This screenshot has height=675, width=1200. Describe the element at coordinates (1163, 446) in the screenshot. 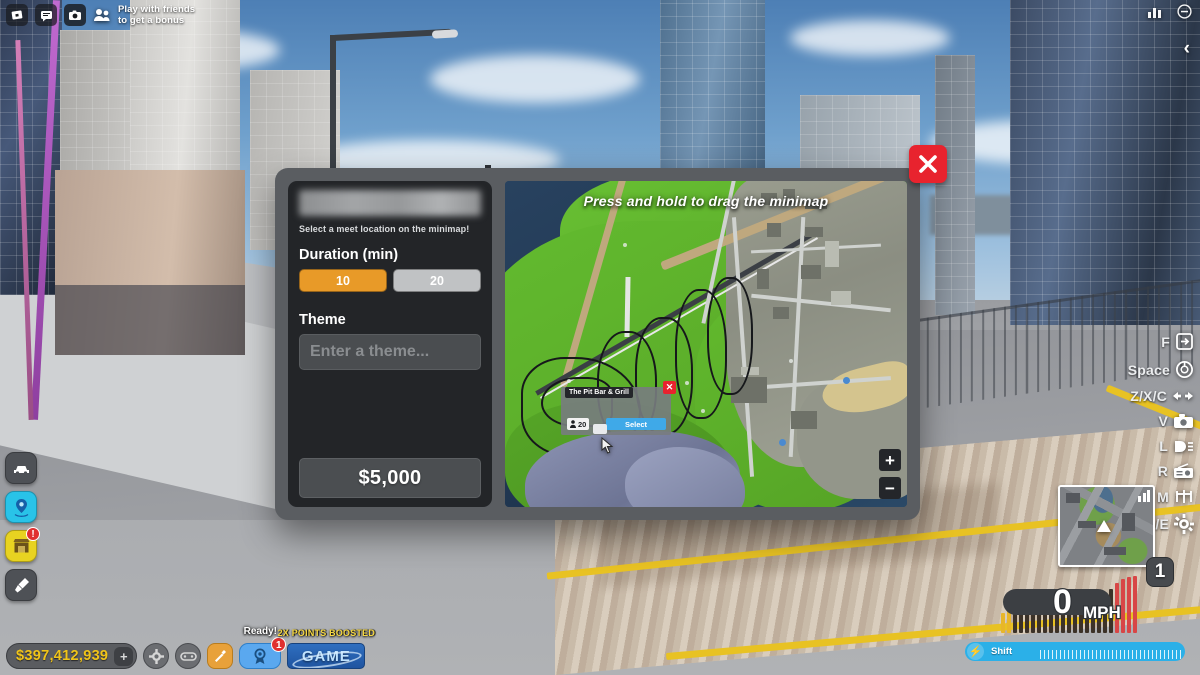

I see `keybind-key: L` at that location.